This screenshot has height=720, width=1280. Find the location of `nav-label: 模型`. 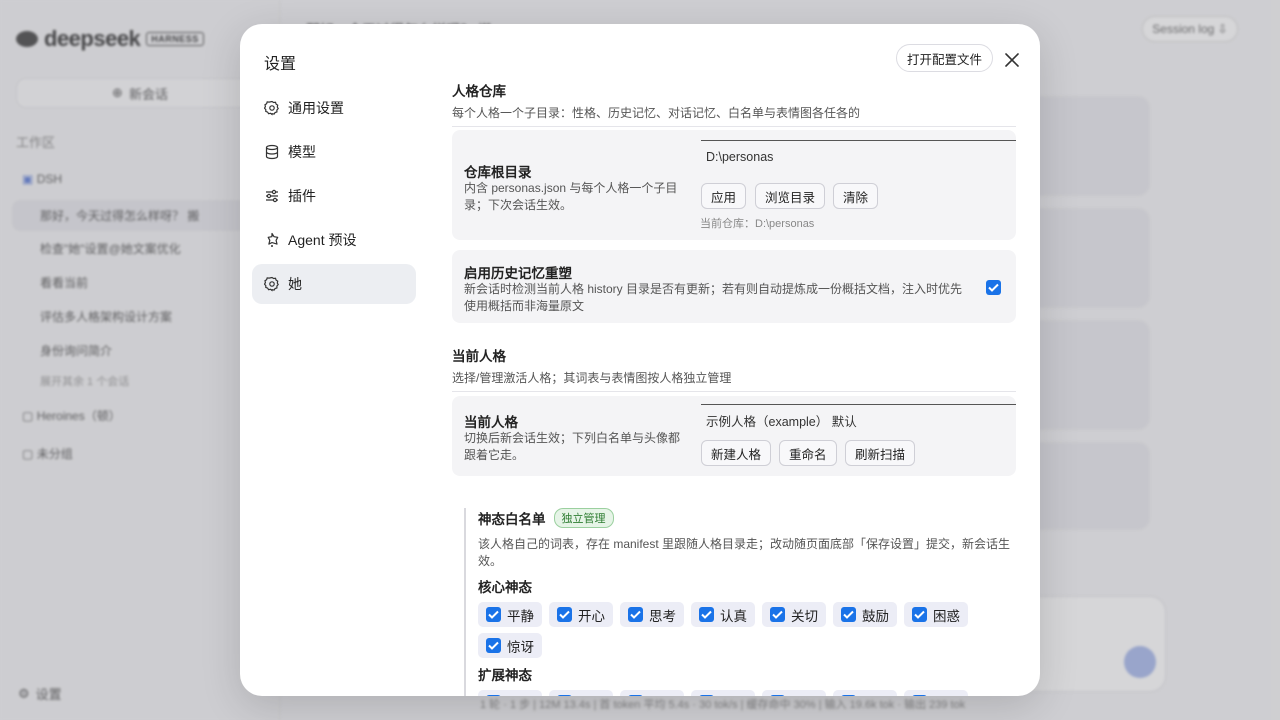

nav-label: 模型 is located at coordinates (302, 152).